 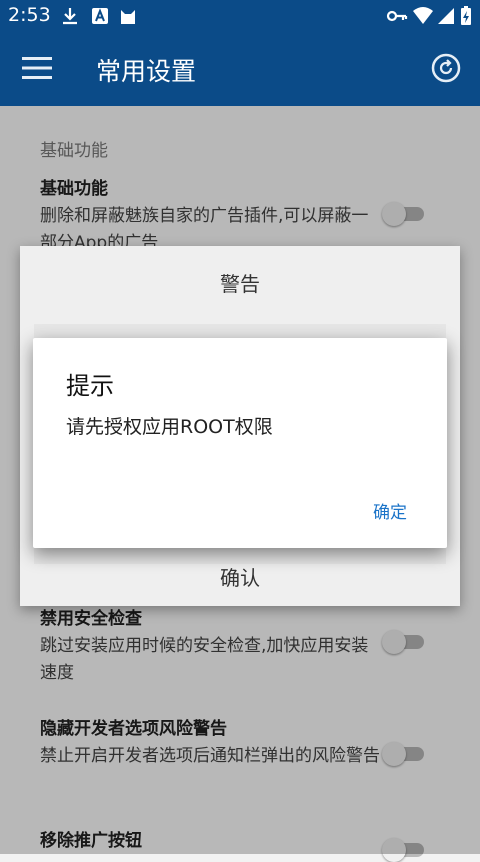 What do you see at coordinates (446, 16) in the screenshot?
I see `cell-signal-icon` at bounding box center [446, 16].